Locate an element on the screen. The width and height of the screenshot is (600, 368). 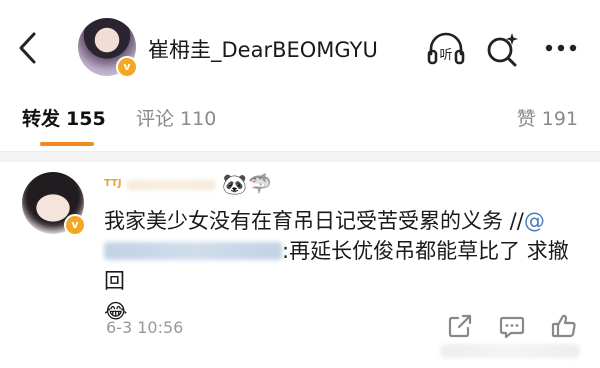
more-dots-icon is located at coordinates (561, 48).